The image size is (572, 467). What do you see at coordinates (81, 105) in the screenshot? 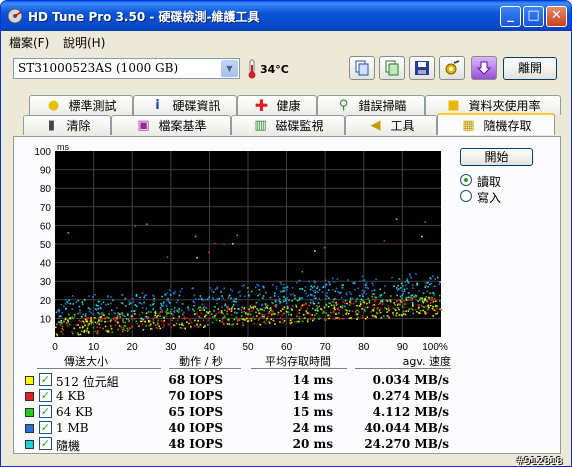
I see `tab-benchmark: ● 標準測試` at bounding box center [81, 105].